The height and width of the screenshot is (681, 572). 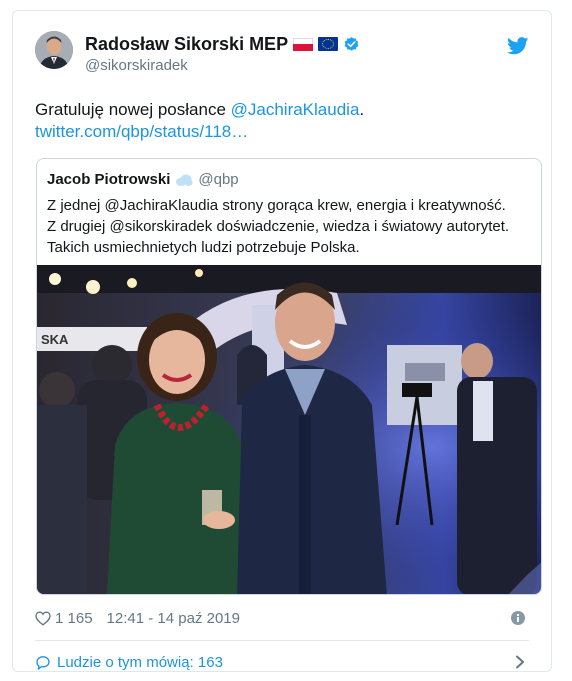 What do you see at coordinates (187, 44) in the screenshot?
I see `author-display-name: Radosław Sikorski MEP` at bounding box center [187, 44].